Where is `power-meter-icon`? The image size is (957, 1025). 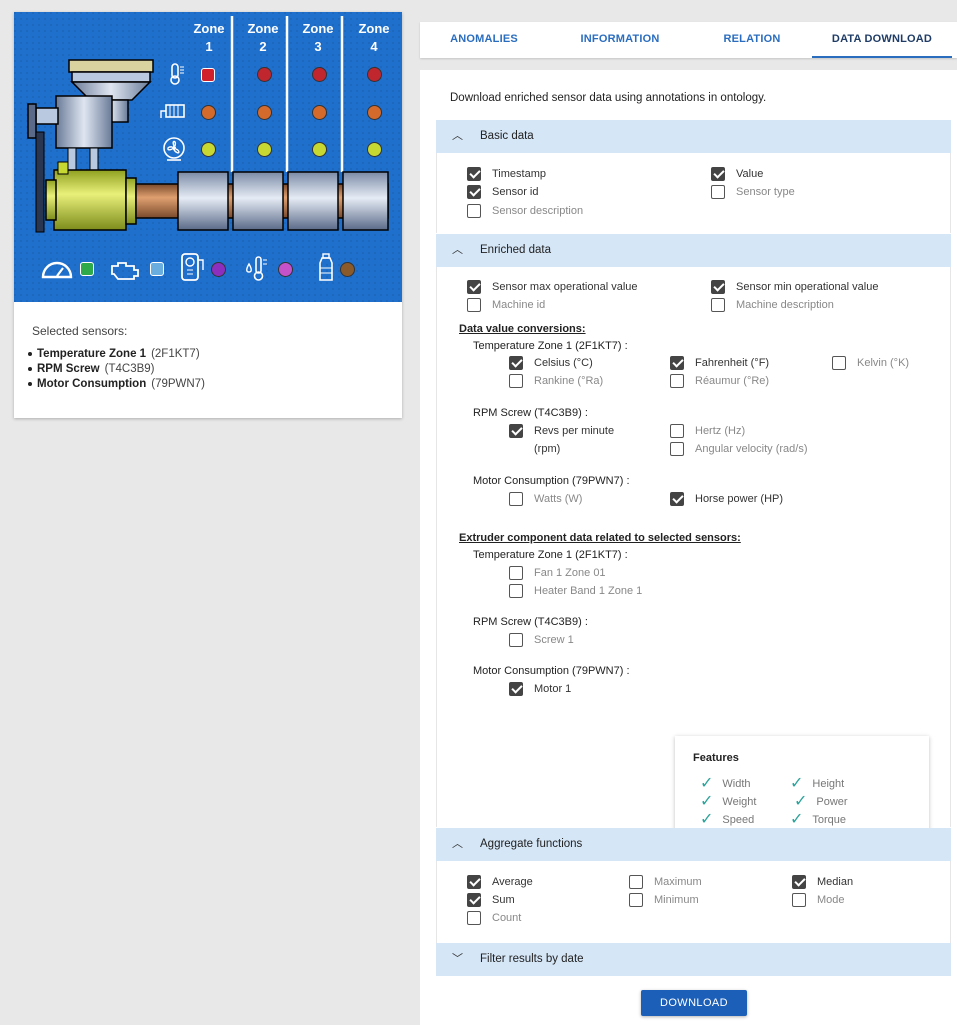 power-meter-icon is located at coordinates (192, 267).